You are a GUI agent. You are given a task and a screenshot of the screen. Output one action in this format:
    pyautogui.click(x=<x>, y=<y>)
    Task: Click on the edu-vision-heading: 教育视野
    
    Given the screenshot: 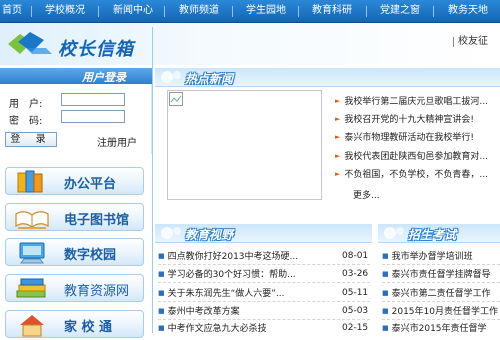 What is the action you would take?
    pyautogui.click(x=209, y=235)
    